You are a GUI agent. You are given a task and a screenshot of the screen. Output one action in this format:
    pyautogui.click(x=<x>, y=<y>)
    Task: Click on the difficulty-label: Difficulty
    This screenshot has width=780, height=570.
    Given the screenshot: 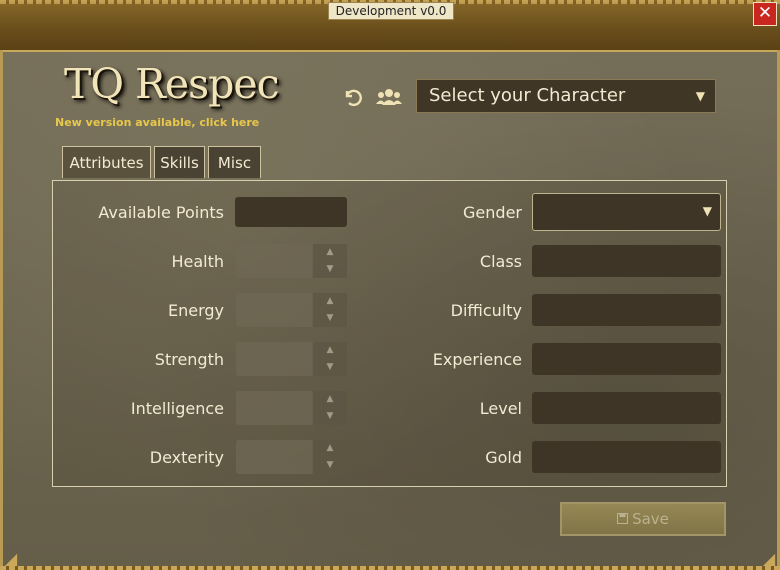 What is the action you would take?
    pyautogui.click(x=486, y=310)
    